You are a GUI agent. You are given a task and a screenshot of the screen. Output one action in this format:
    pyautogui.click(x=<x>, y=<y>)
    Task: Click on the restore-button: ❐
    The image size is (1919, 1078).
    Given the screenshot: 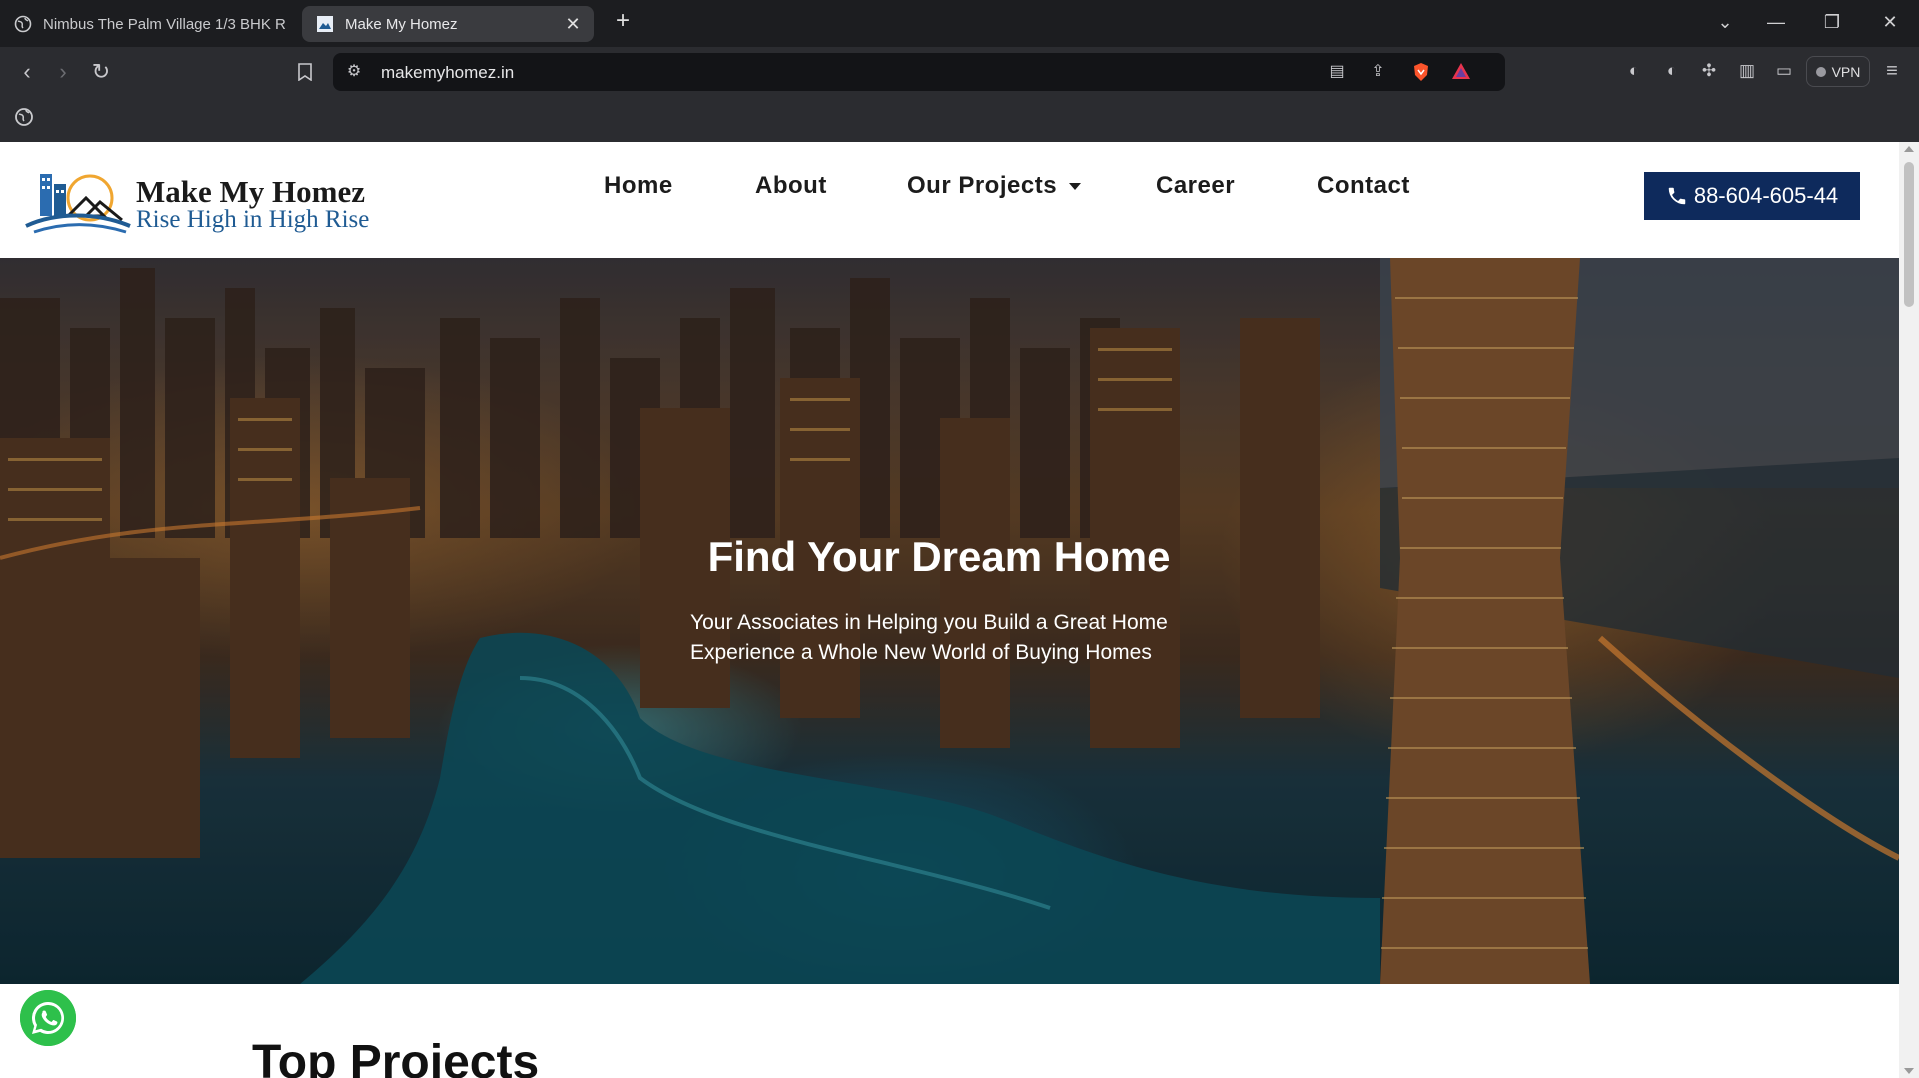 What is the action you would take?
    pyautogui.click(x=1832, y=22)
    